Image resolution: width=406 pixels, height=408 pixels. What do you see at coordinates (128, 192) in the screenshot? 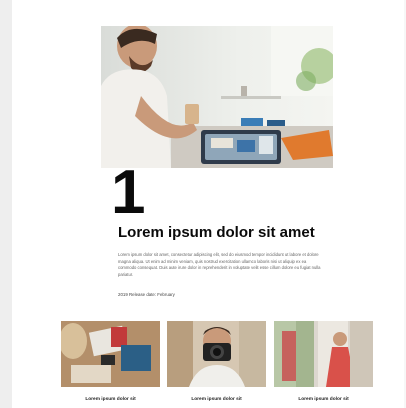
I see `feature-number: 1` at bounding box center [128, 192].